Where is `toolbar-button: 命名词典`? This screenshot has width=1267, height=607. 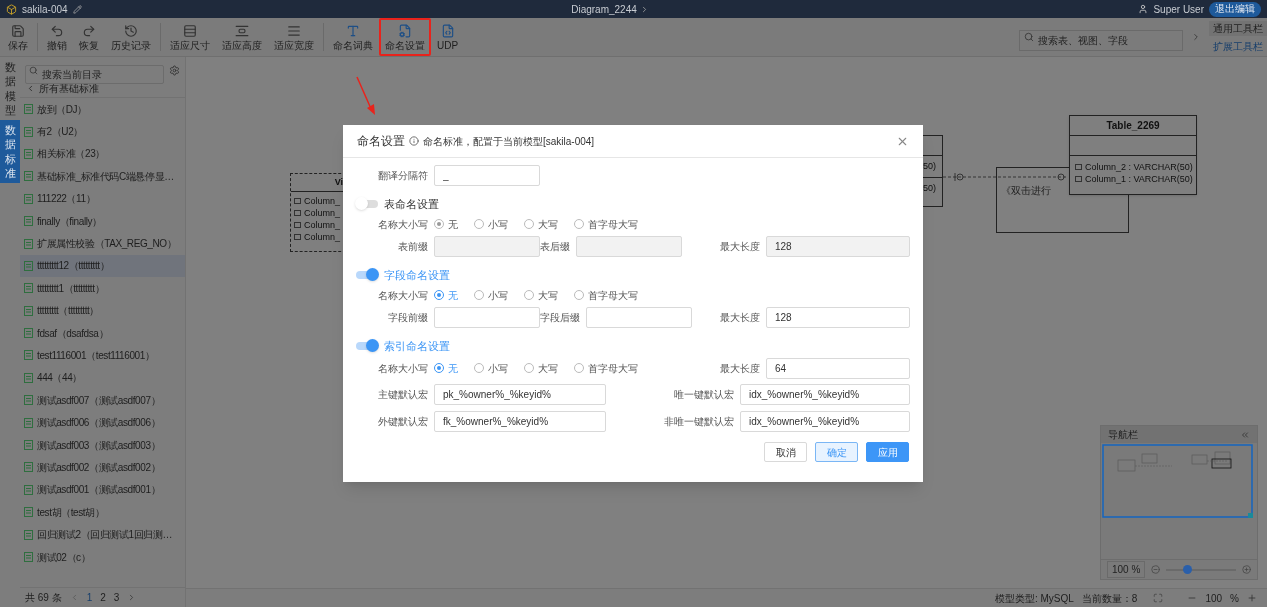 toolbar-button: 命名词典 is located at coordinates (353, 37).